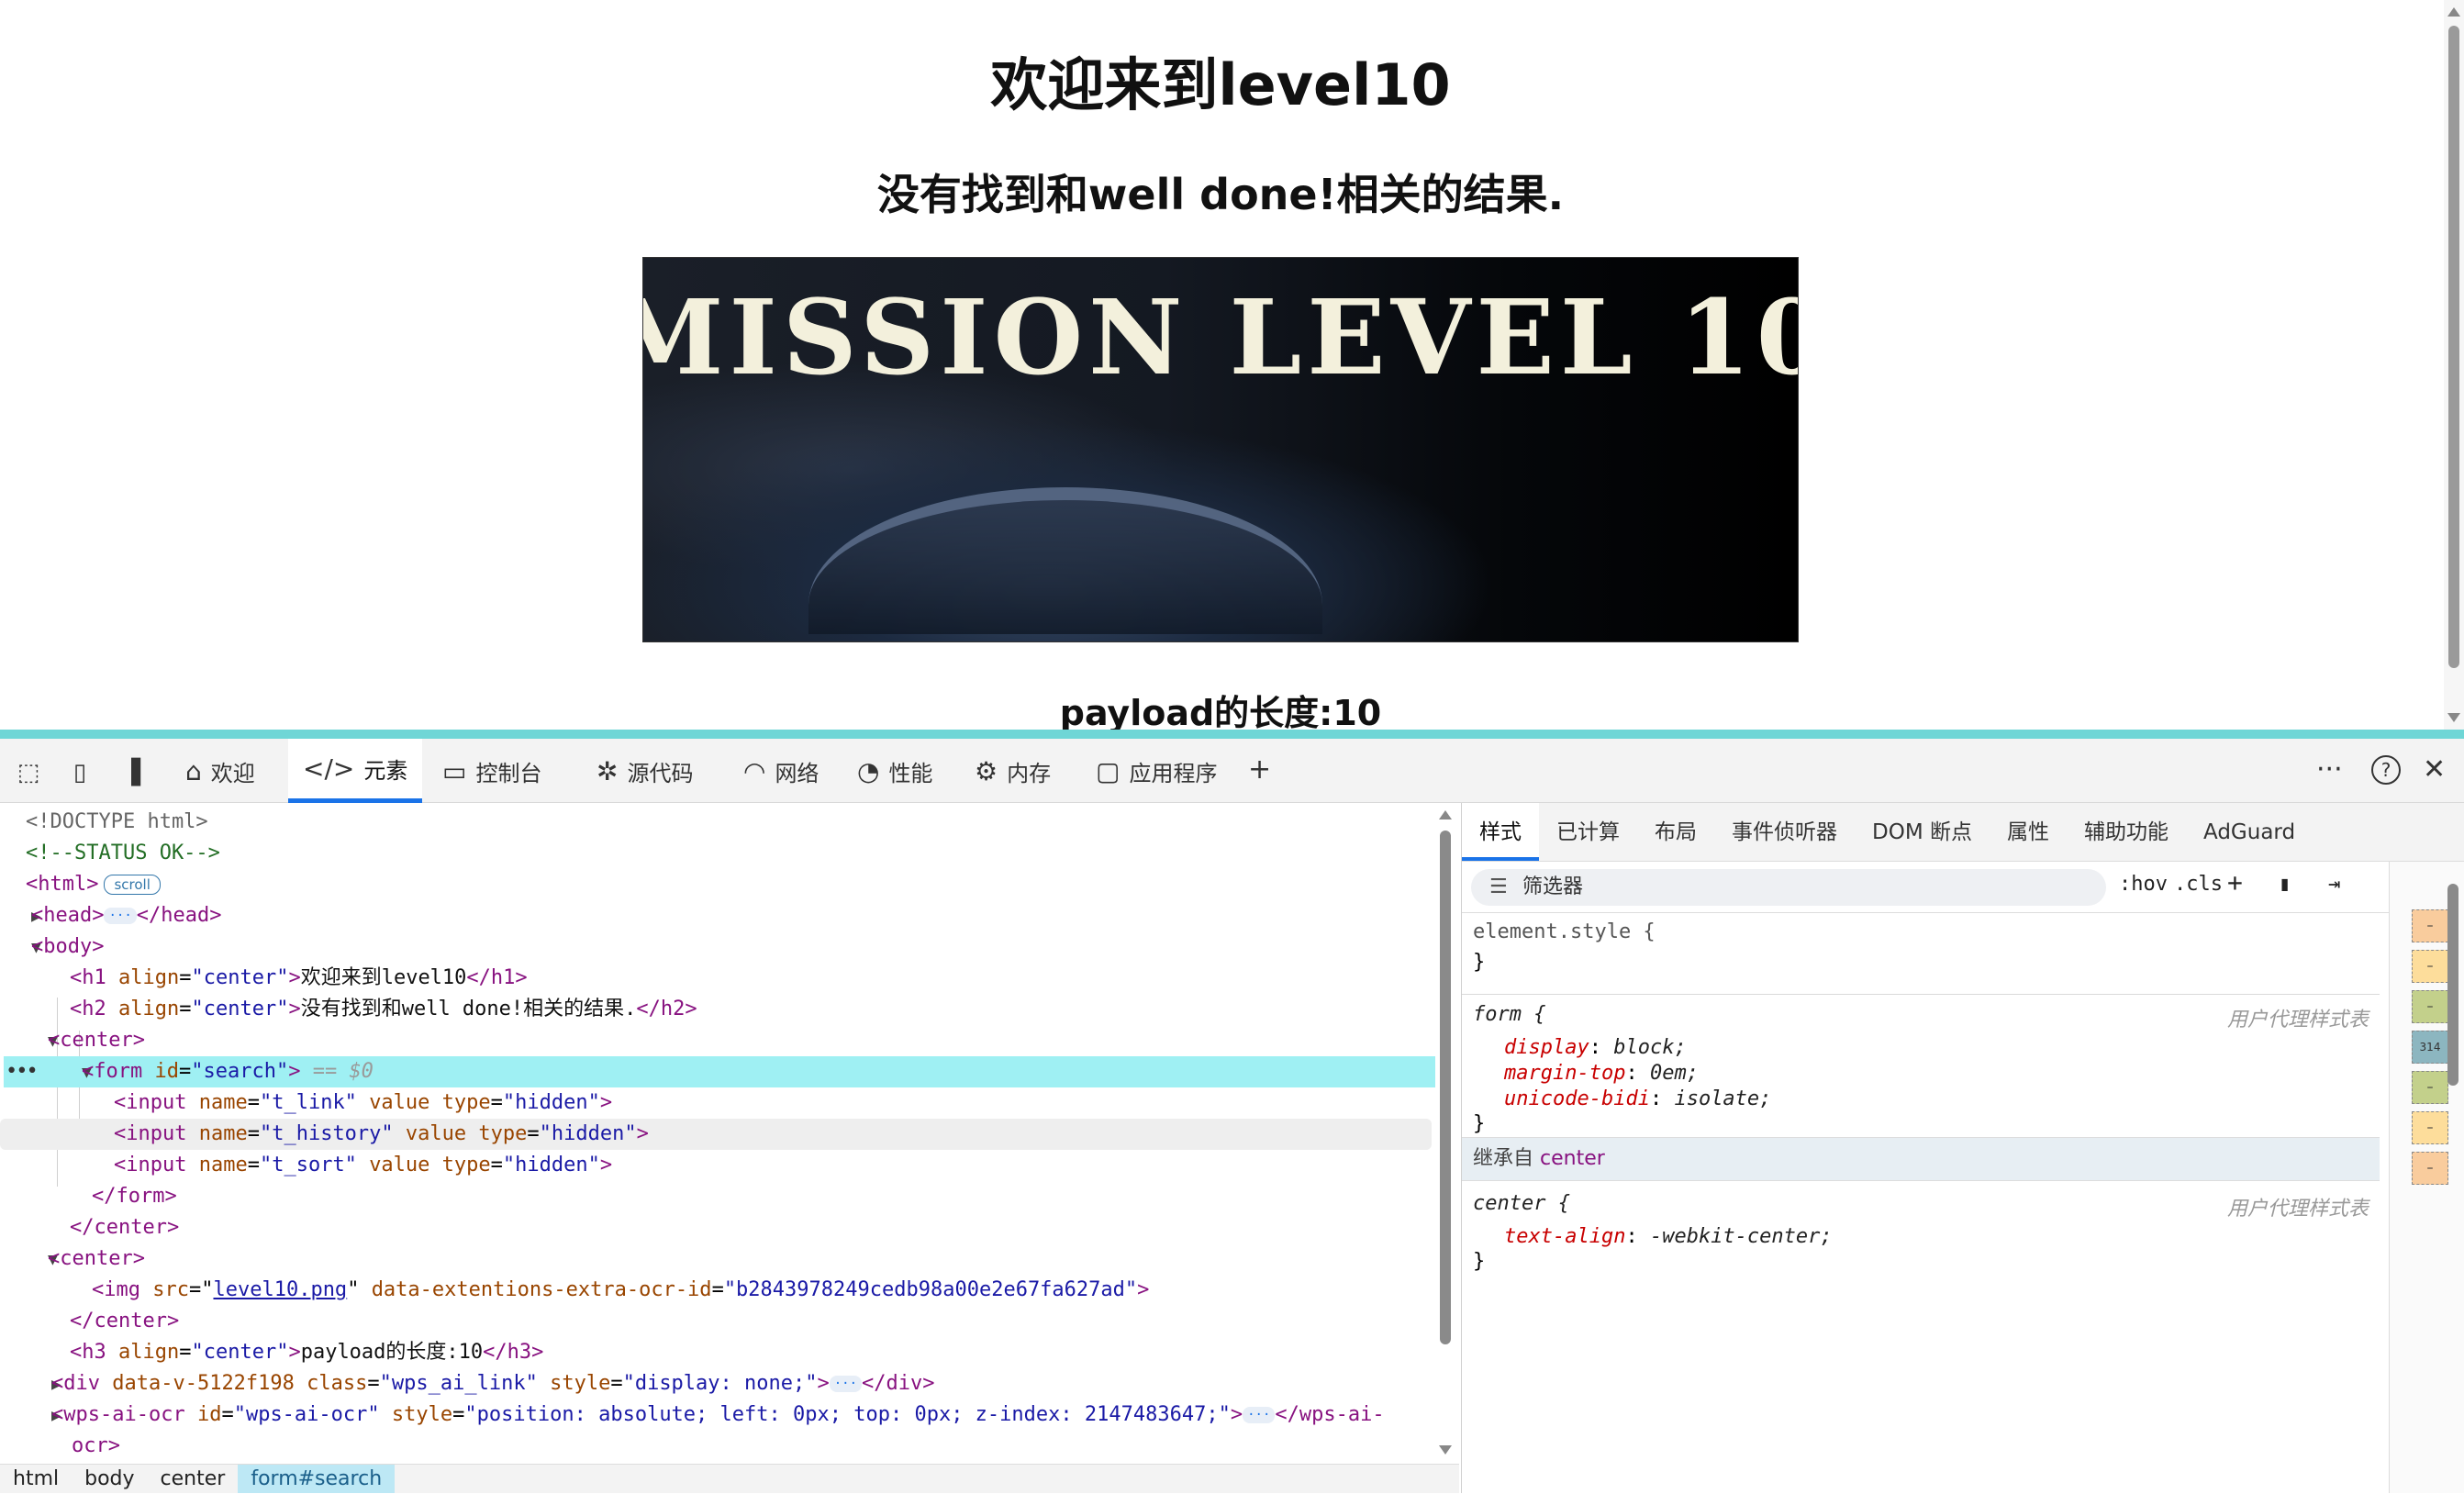 The width and height of the screenshot is (2464, 1494). What do you see at coordinates (133, 885) in the screenshot?
I see `scroll-badge: scroll` at bounding box center [133, 885].